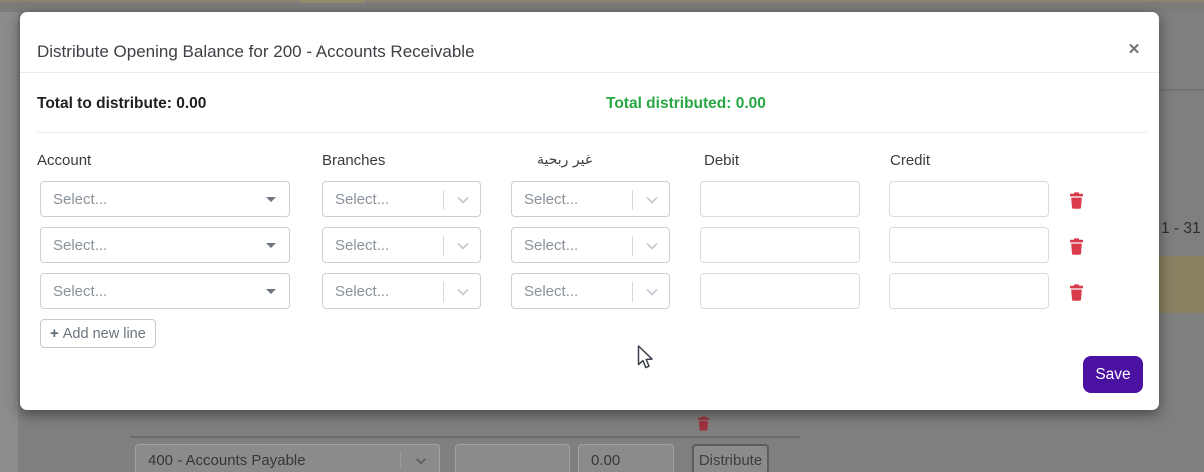  What do you see at coordinates (64, 160) in the screenshot?
I see `column-header-account: Account` at bounding box center [64, 160].